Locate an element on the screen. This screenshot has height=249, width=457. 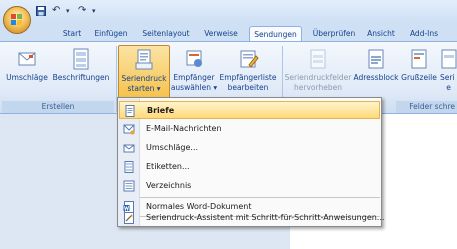
tab-ansicht: Ansicht is located at coordinates (381, 34).